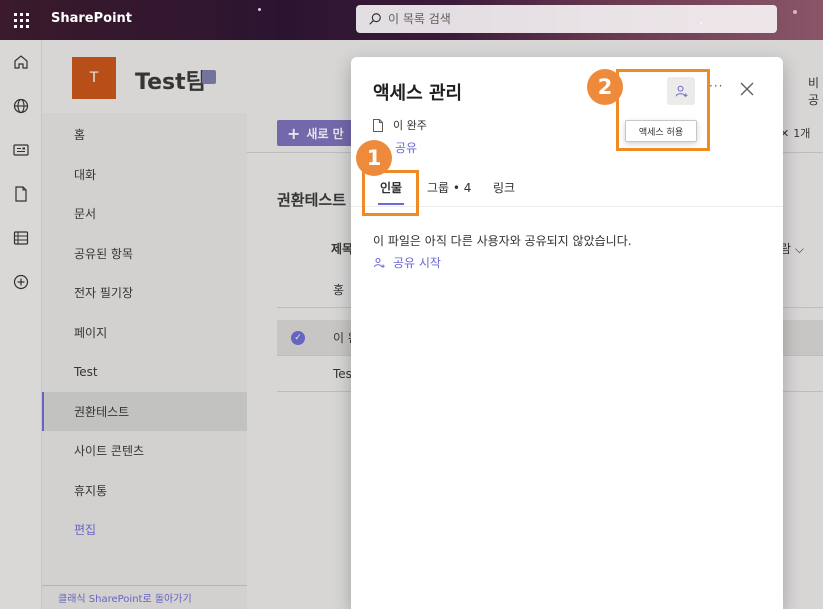 The height and width of the screenshot is (609, 823). Describe the element at coordinates (417, 263) in the screenshot. I see `start-sharing-label: 공유 시작` at that location.